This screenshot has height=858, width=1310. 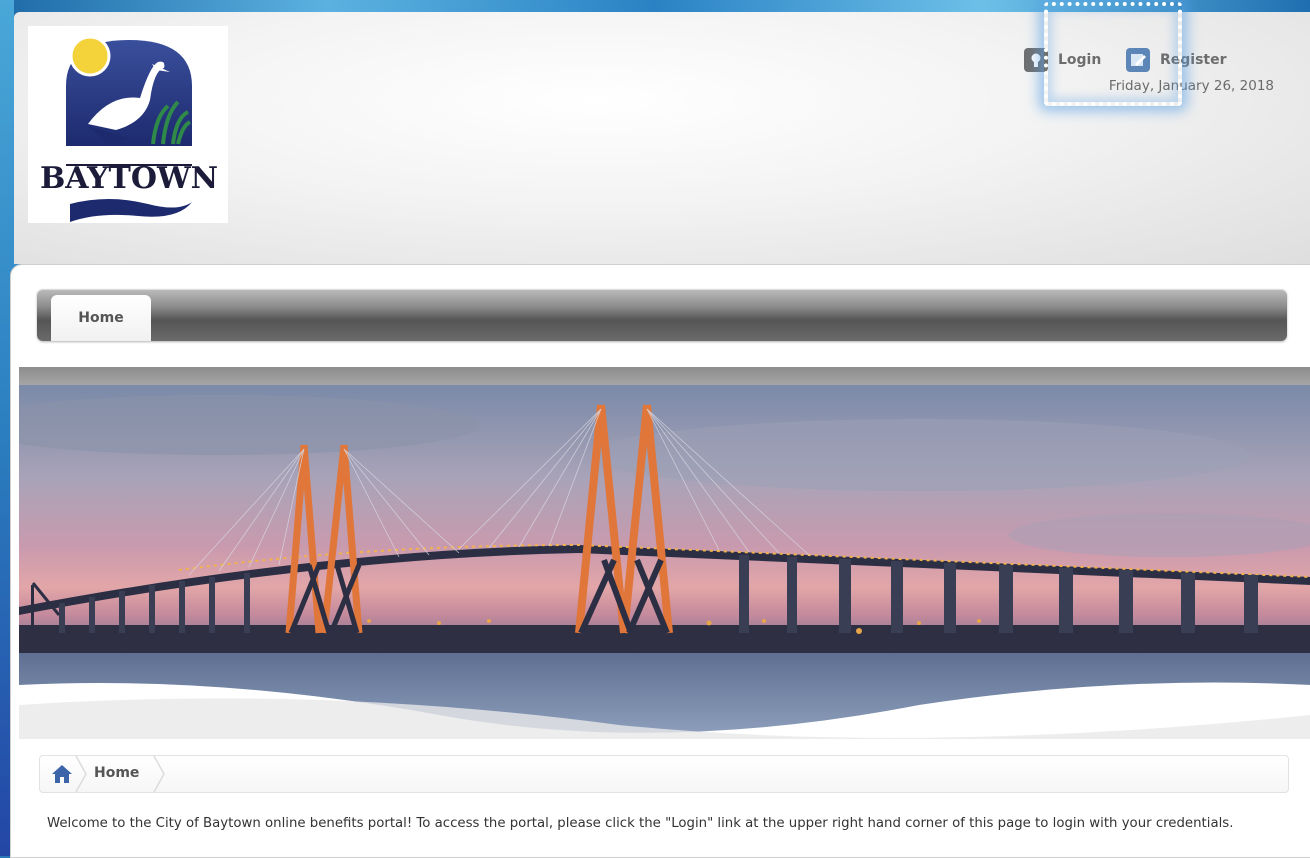 What do you see at coordinates (664, 377) in the screenshot?
I see `banner-top-strip` at bounding box center [664, 377].